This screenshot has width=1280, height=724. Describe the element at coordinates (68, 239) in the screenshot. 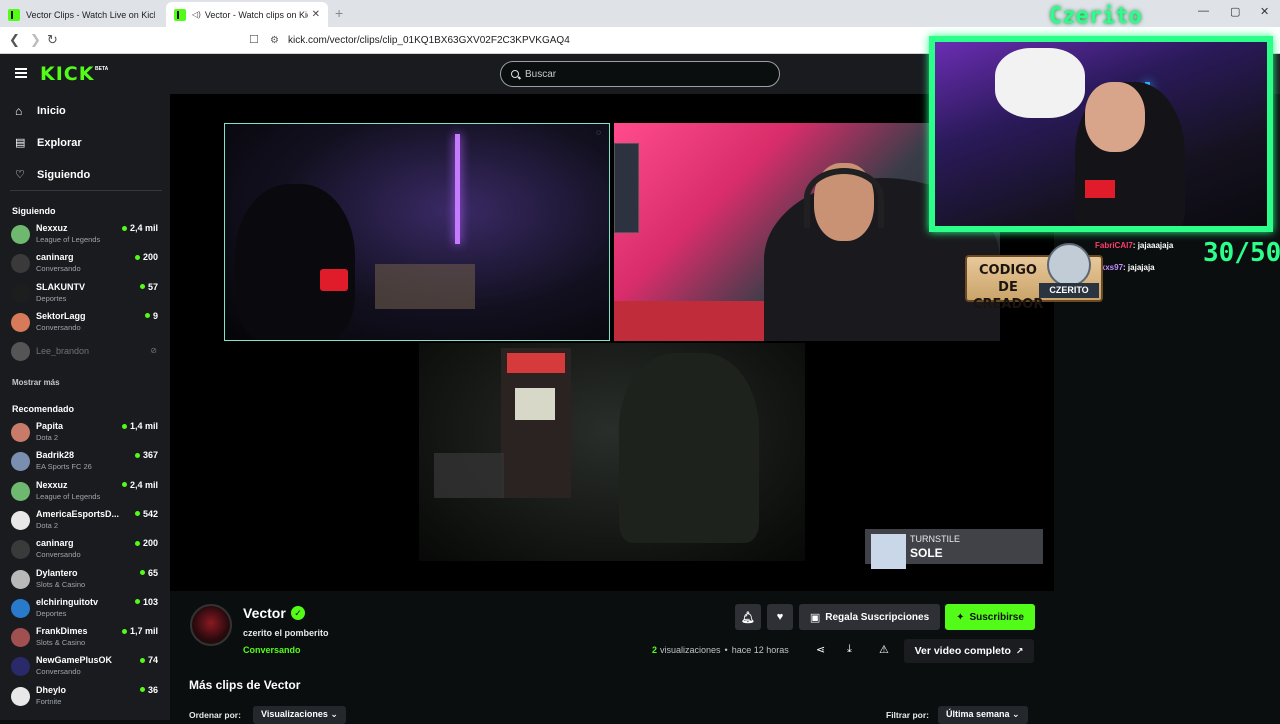

I see `channel-category: League of Legends` at that location.